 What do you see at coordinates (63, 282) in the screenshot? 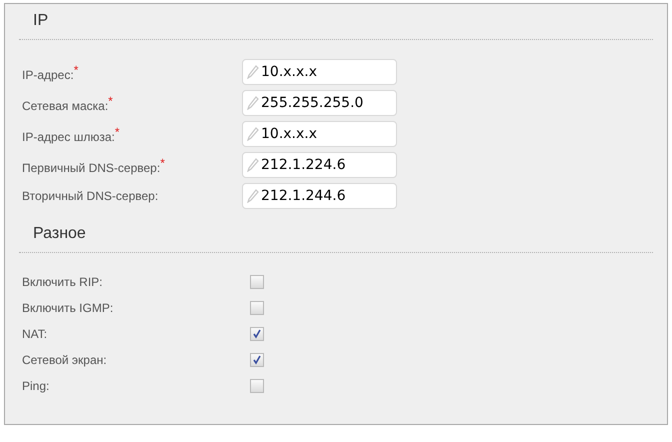
I see `option-label: Включить RIP:` at bounding box center [63, 282].